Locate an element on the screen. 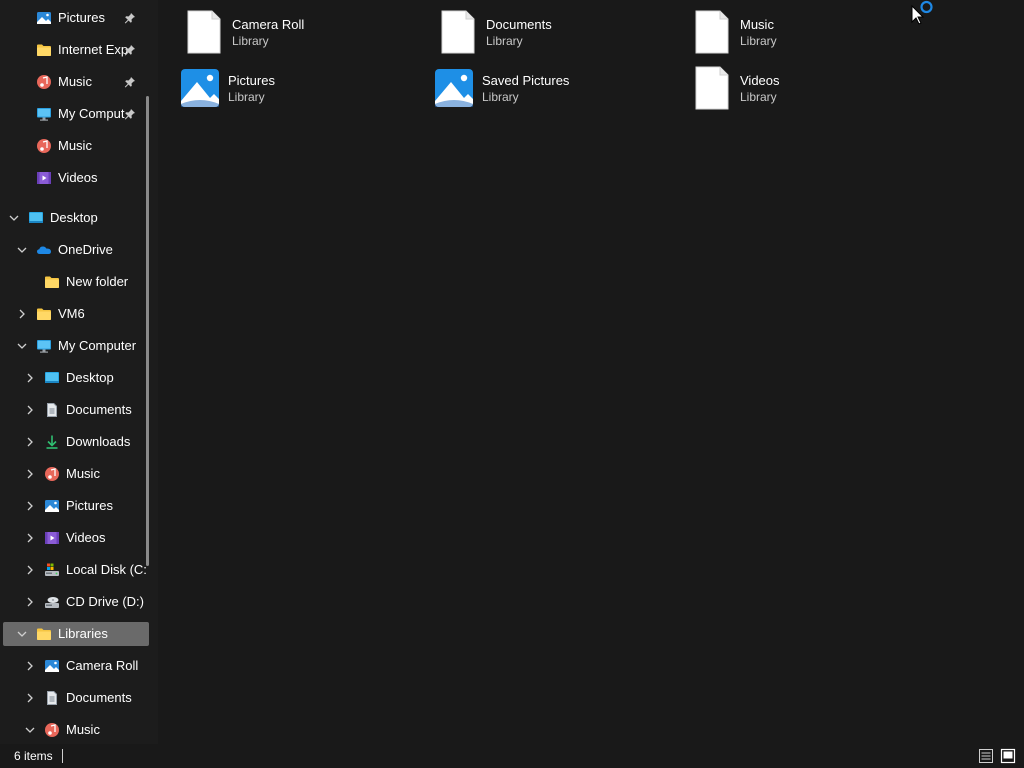  downloads-icon is located at coordinates (52, 442).